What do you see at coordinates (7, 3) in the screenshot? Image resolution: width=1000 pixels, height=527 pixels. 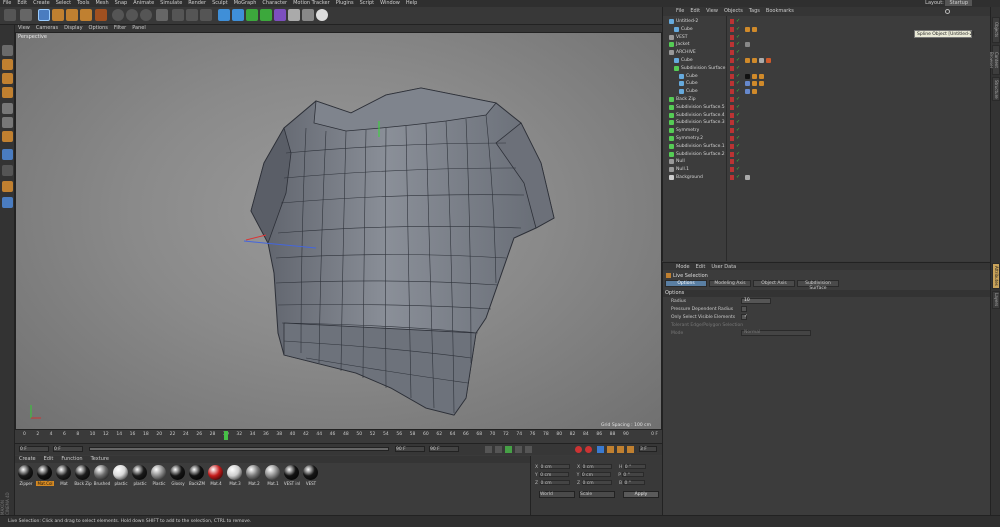 I see `menu-file: File` at bounding box center [7, 3].